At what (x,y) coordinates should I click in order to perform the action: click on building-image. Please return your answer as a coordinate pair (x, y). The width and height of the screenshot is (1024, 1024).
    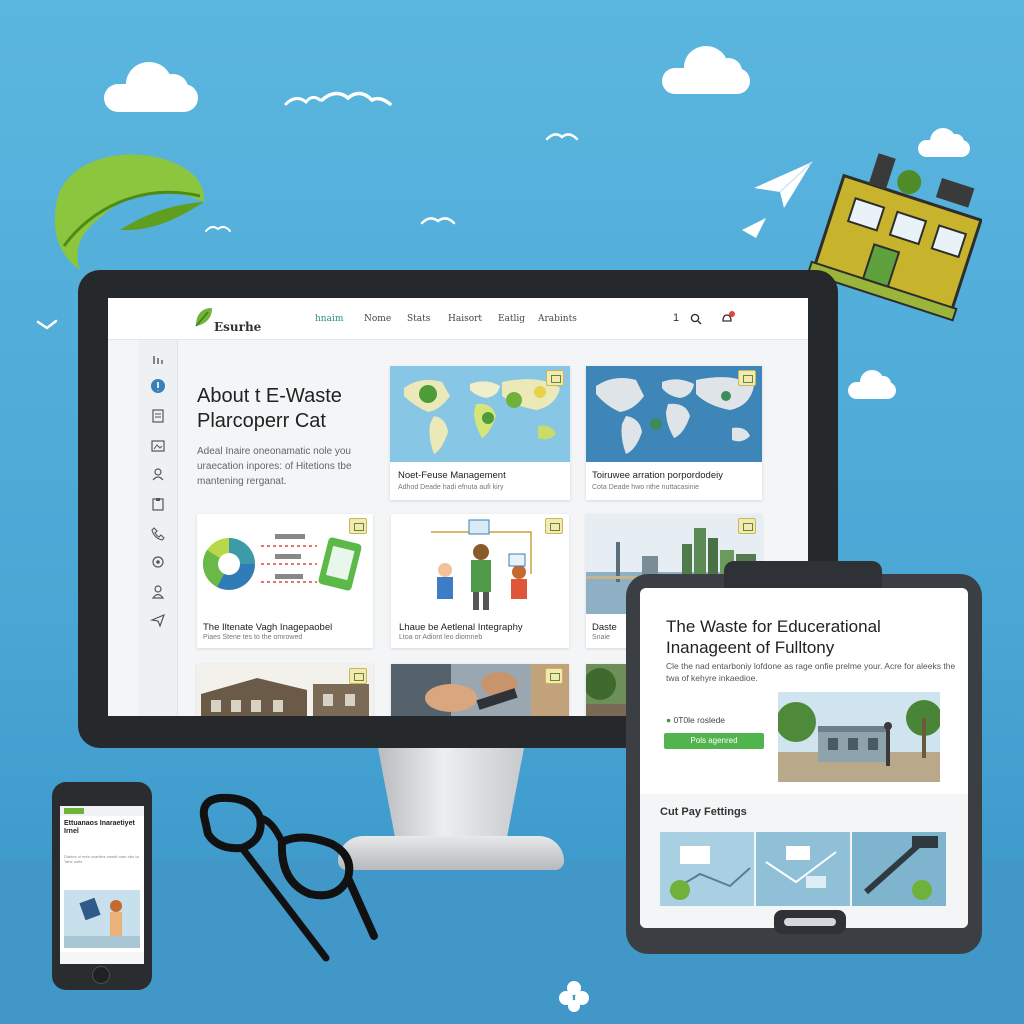
    Looking at the image, I should click on (285, 690).